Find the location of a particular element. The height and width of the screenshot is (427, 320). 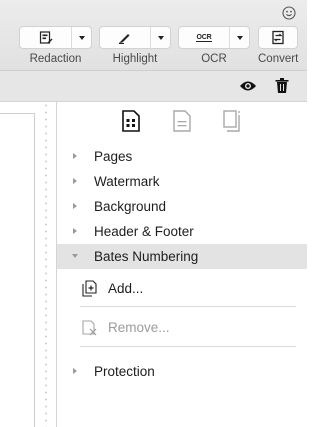

highlight-pen-icon is located at coordinates (124, 39).